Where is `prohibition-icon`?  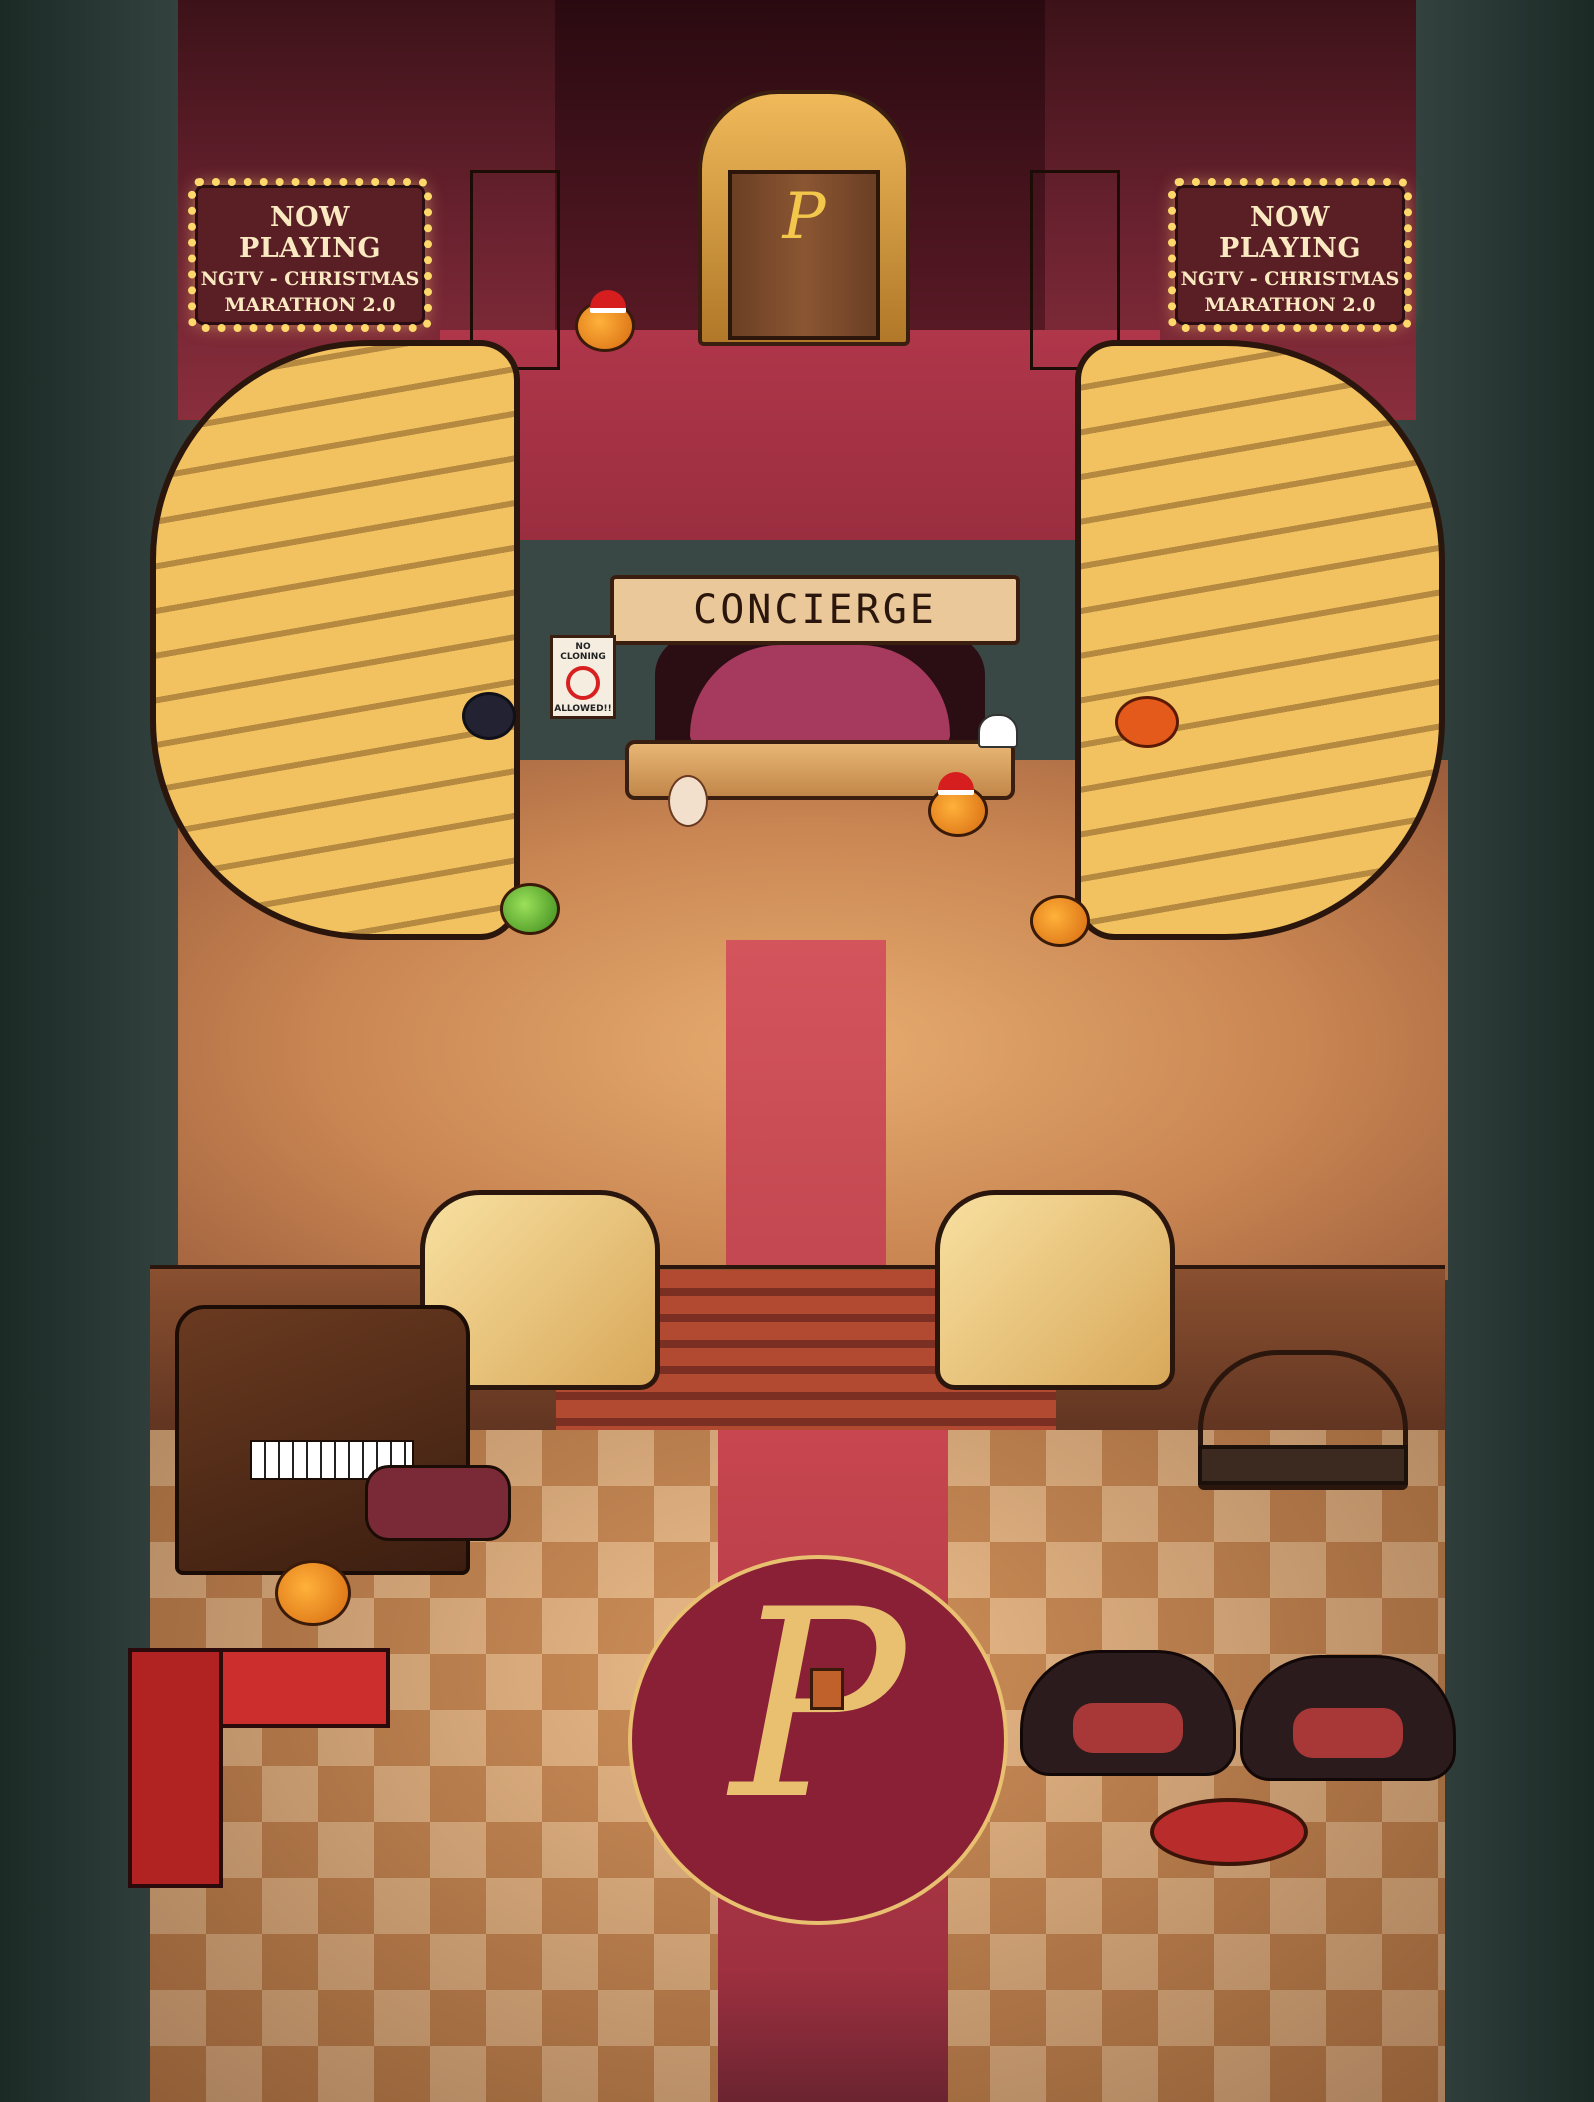 prohibition-icon is located at coordinates (583, 683).